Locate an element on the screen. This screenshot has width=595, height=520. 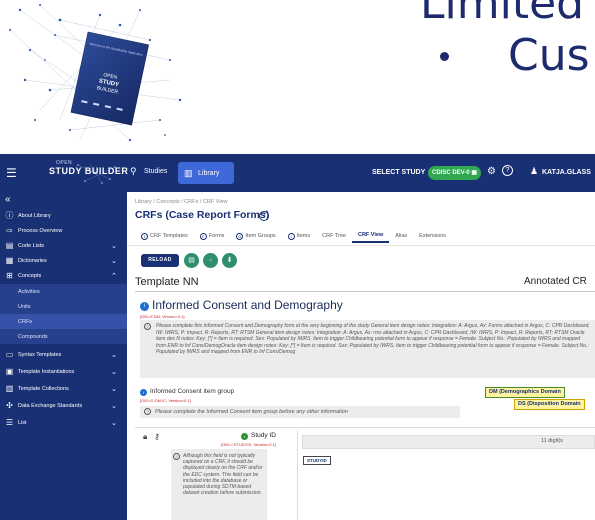
group-icon: G is located at coordinates (240, 236).